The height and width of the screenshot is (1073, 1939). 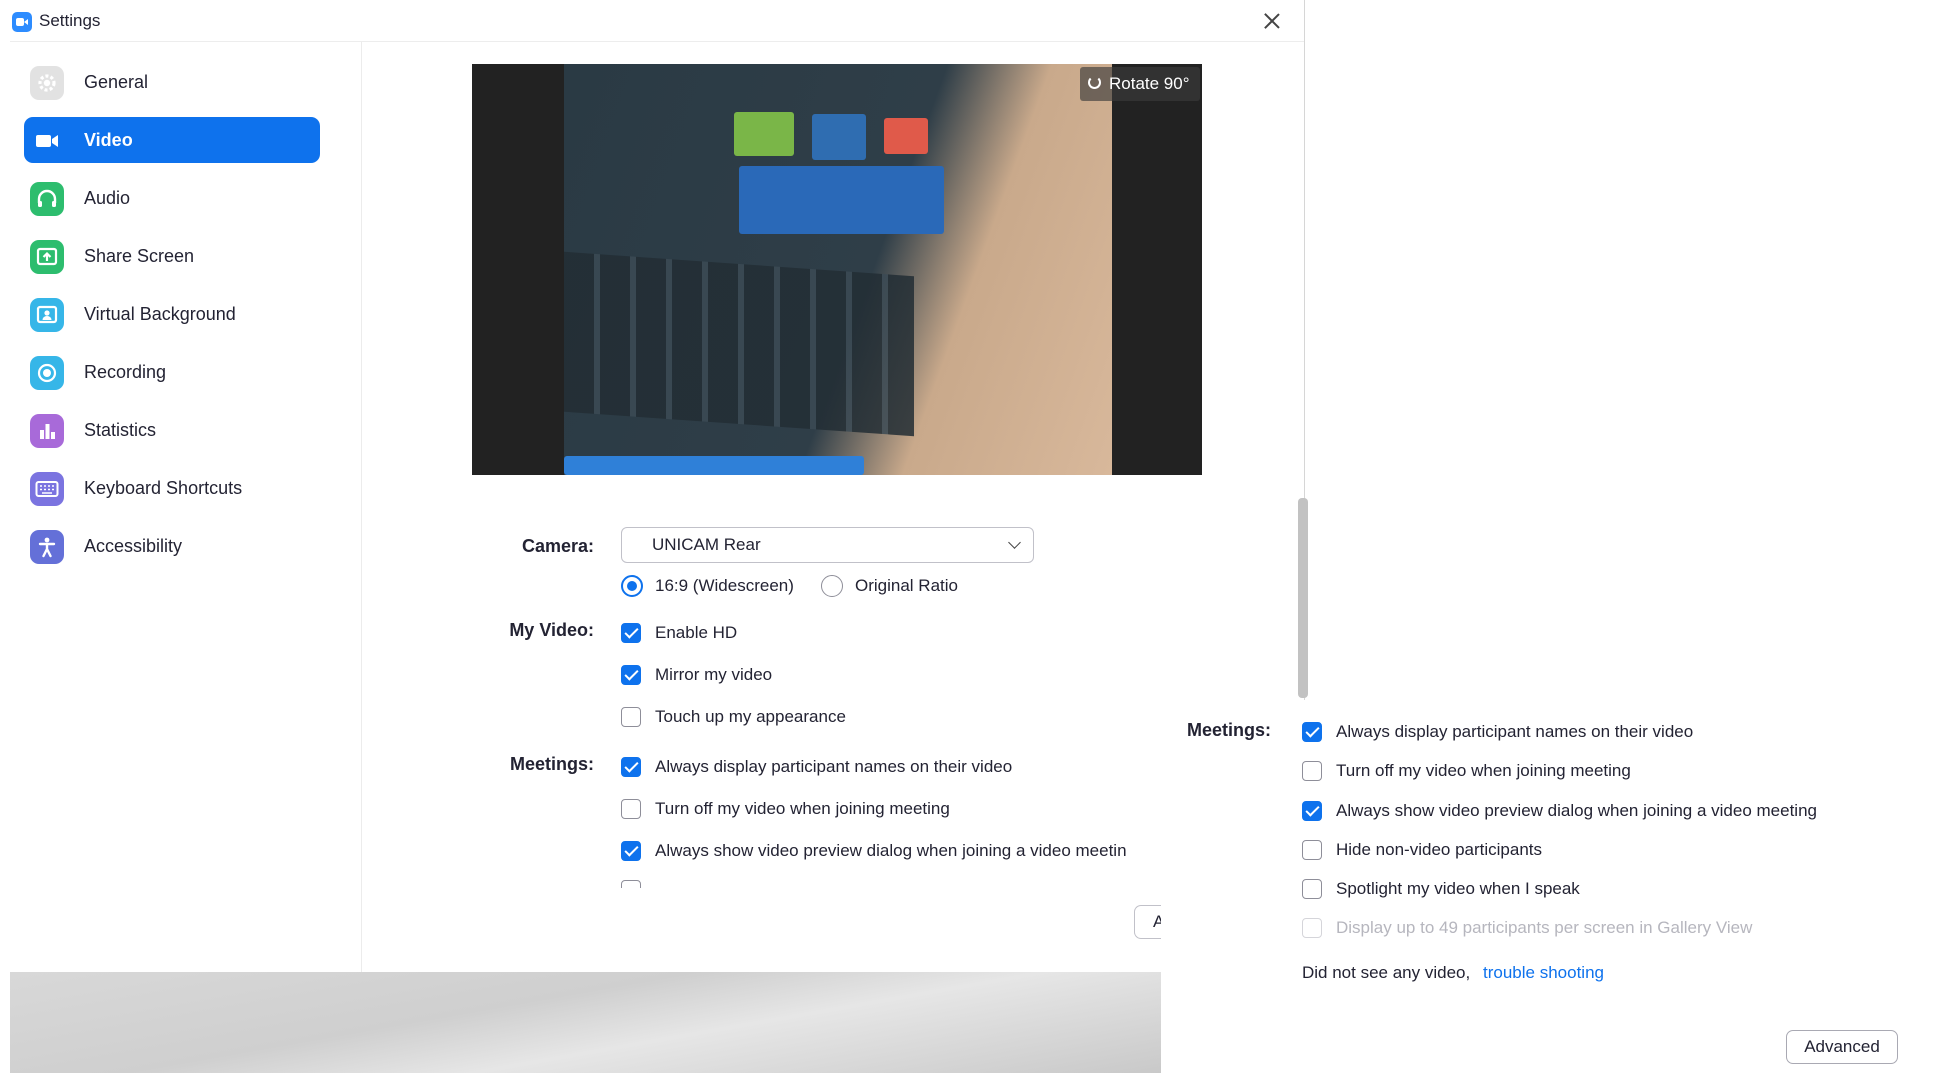 What do you see at coordinates (47, 373) in the screenshot?
I see `record-icon` at bounding box center [47, 373].